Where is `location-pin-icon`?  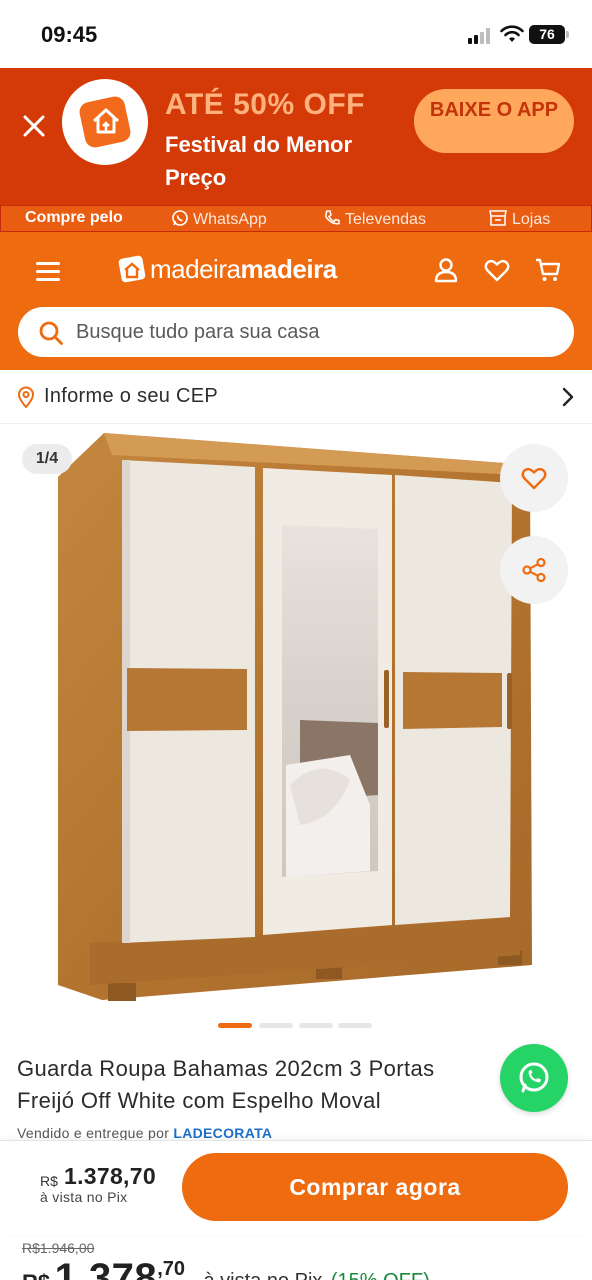 location-pin-icon is located at coordinates (26, 397).